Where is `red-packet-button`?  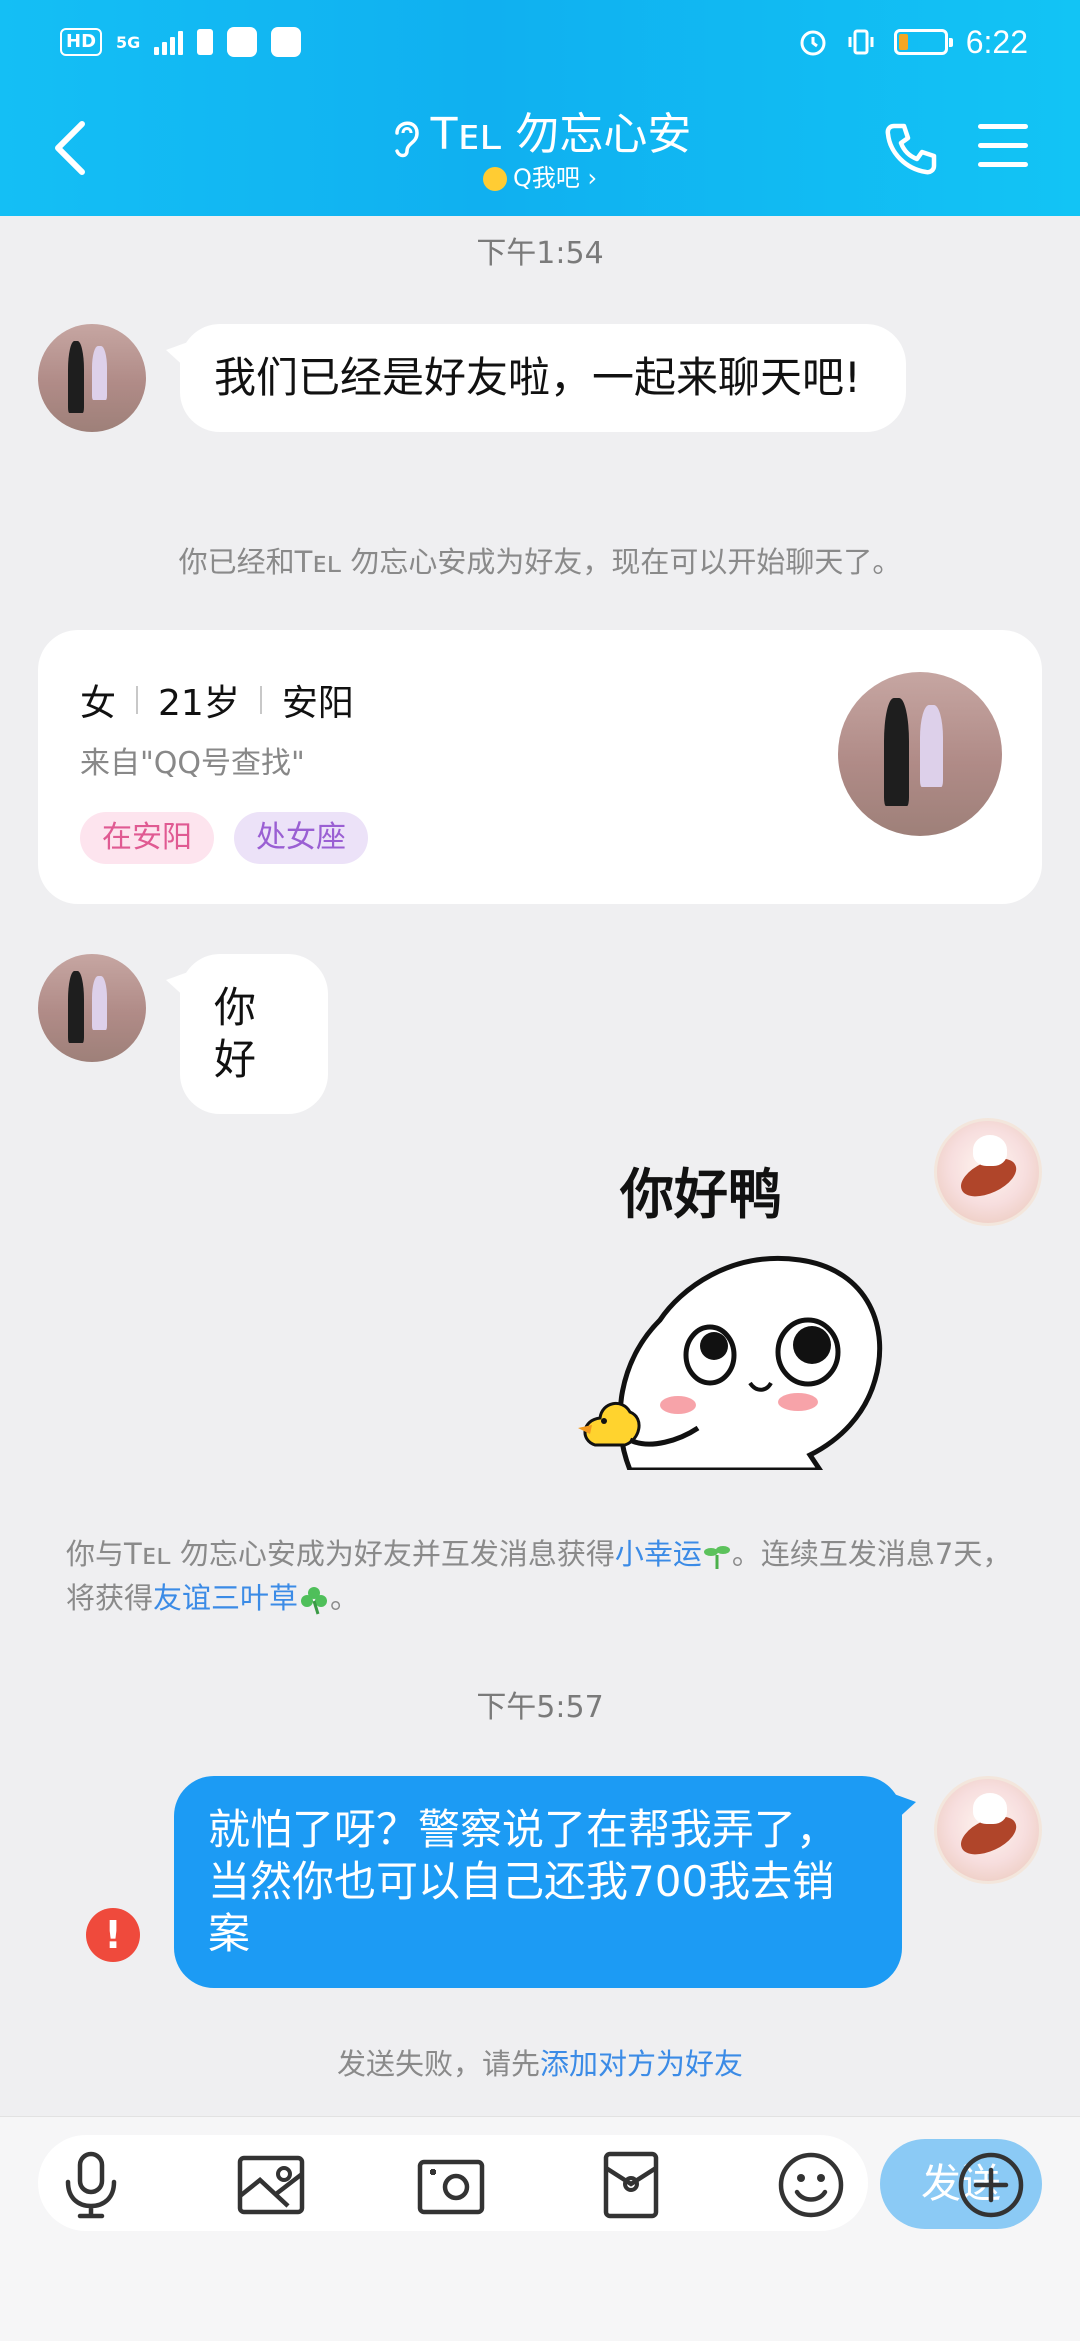
red-packet-button is located at coordinates (631, 2185).